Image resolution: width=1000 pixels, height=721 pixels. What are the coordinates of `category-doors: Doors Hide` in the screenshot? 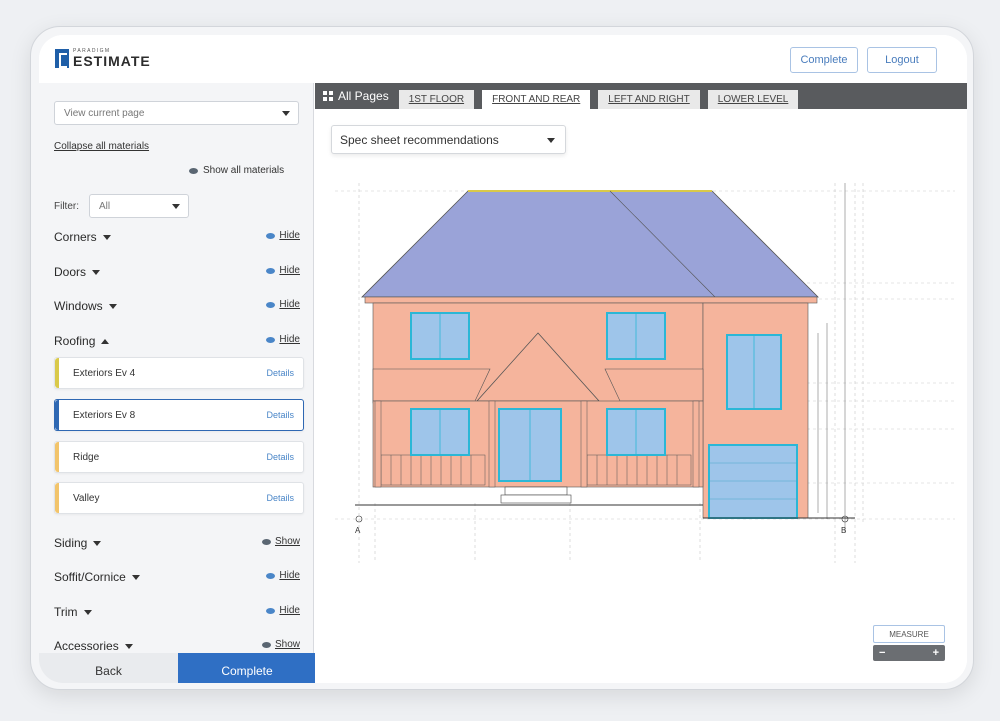 It's located at (177, 272).